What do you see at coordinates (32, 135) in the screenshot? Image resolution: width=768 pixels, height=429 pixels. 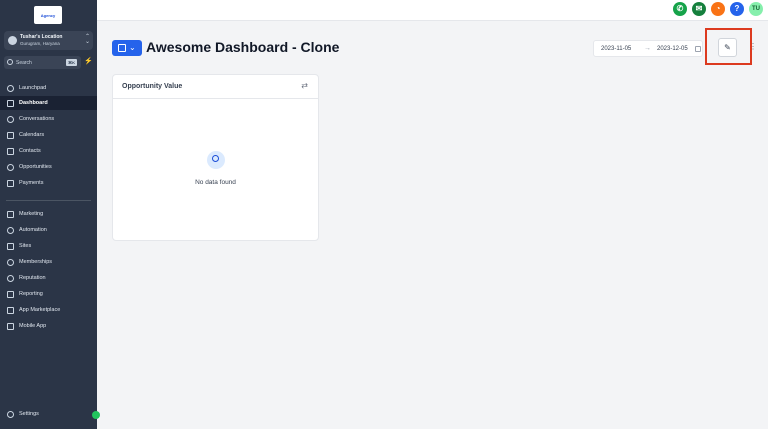 I see `sidebar-item-label: Calendars` at bounding box center [32, 135].